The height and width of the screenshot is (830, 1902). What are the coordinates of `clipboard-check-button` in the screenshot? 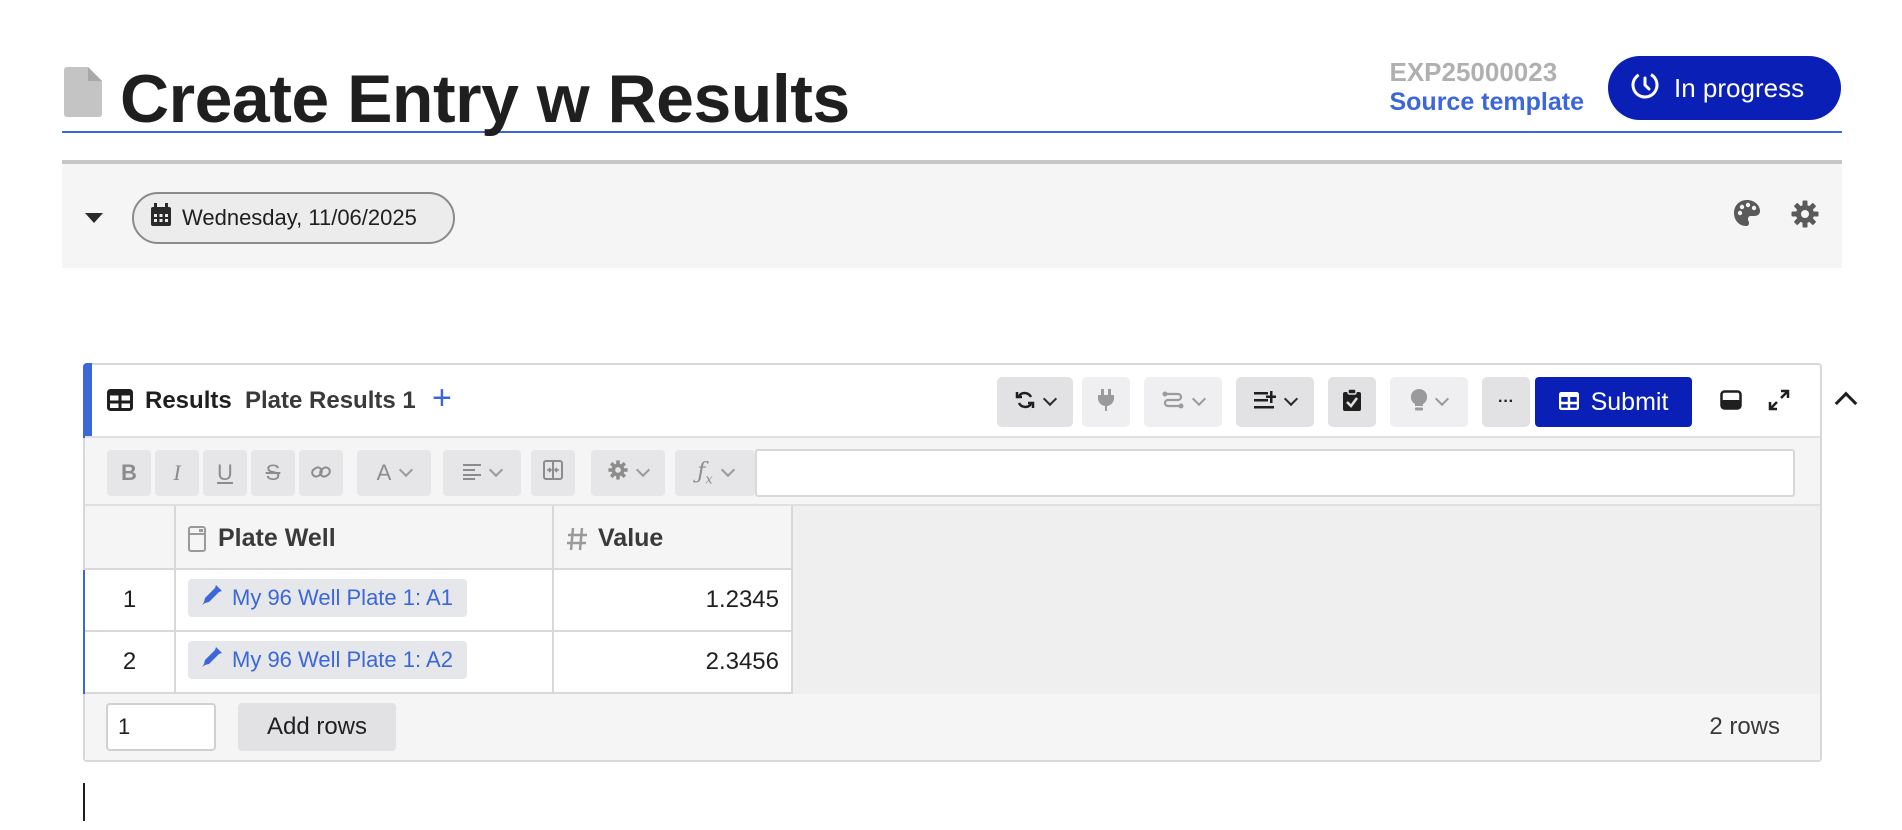 It's located at (1352, 402).